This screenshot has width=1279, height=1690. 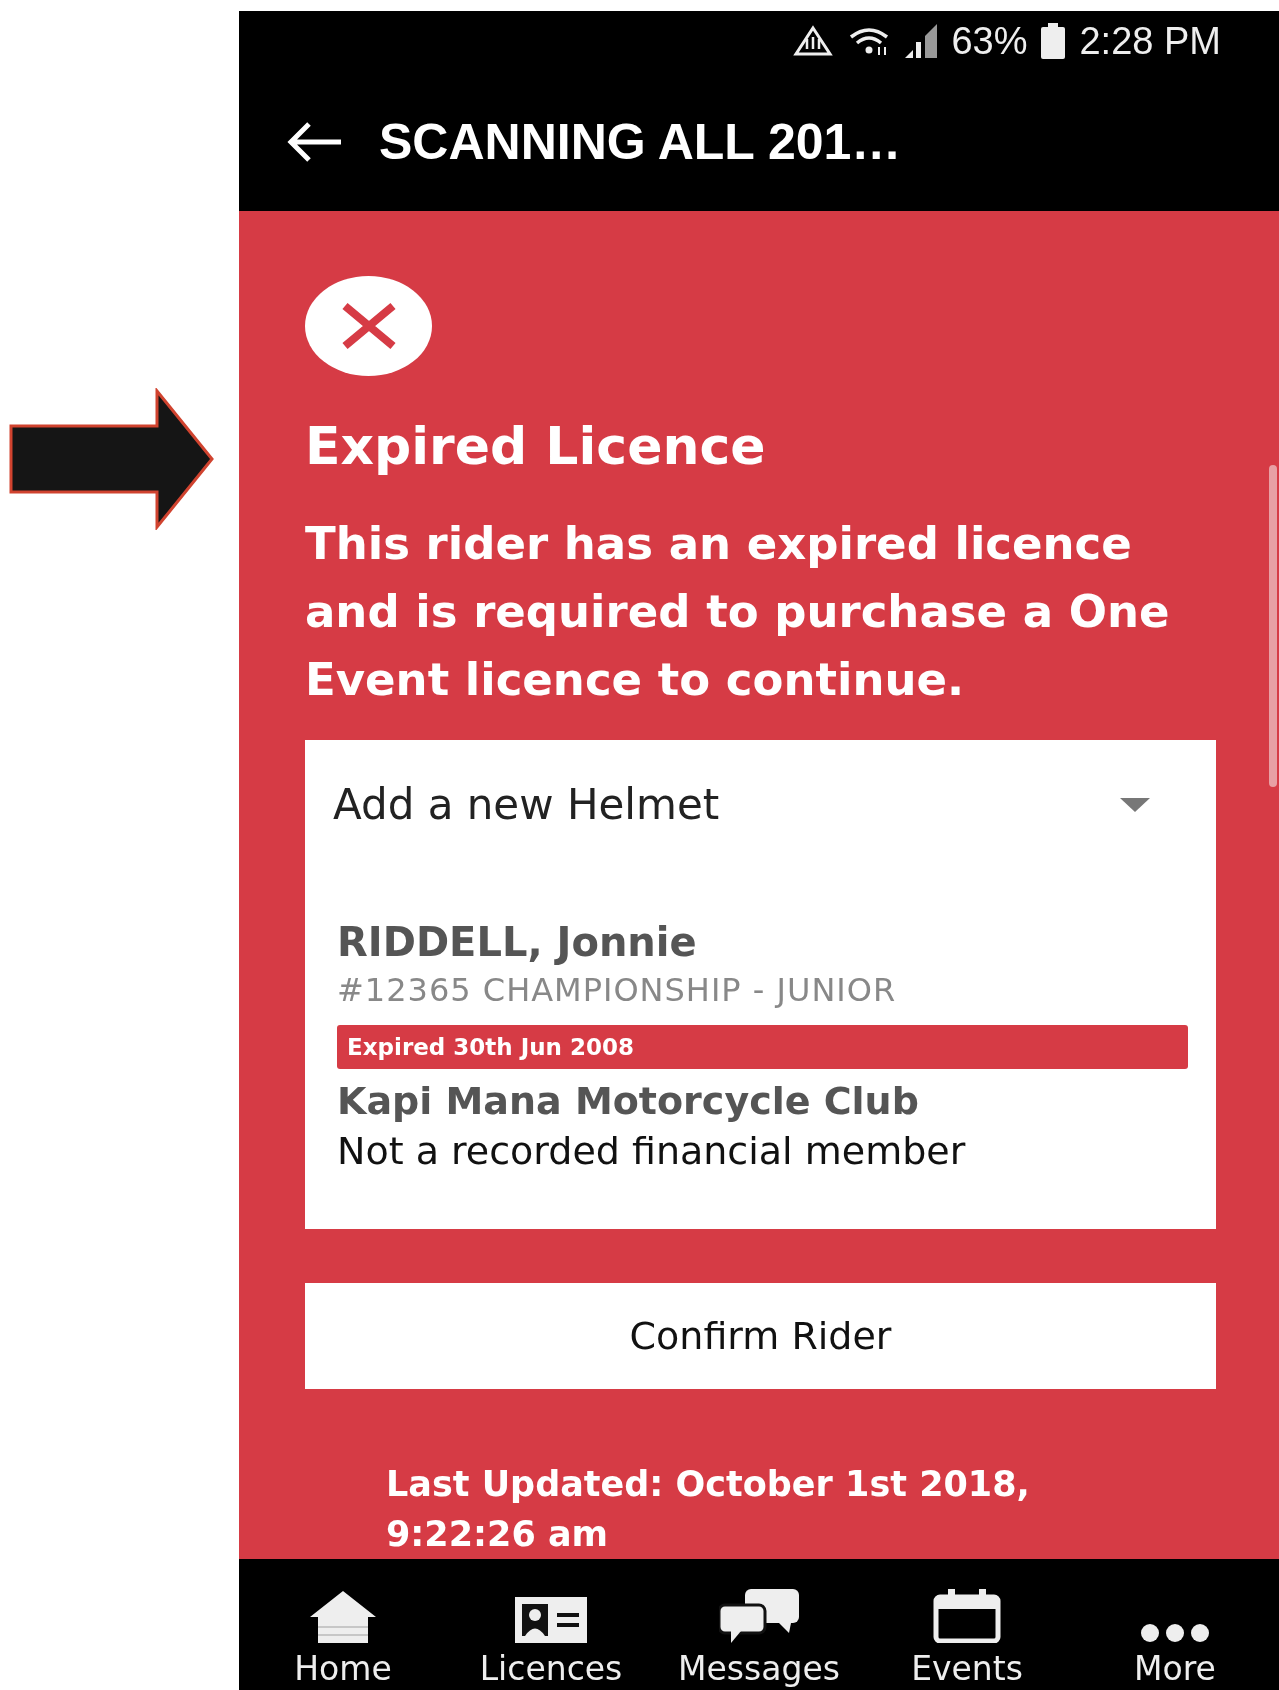 I want to click on clock-time: 2:28 PM, so click(x=1150, y=41).